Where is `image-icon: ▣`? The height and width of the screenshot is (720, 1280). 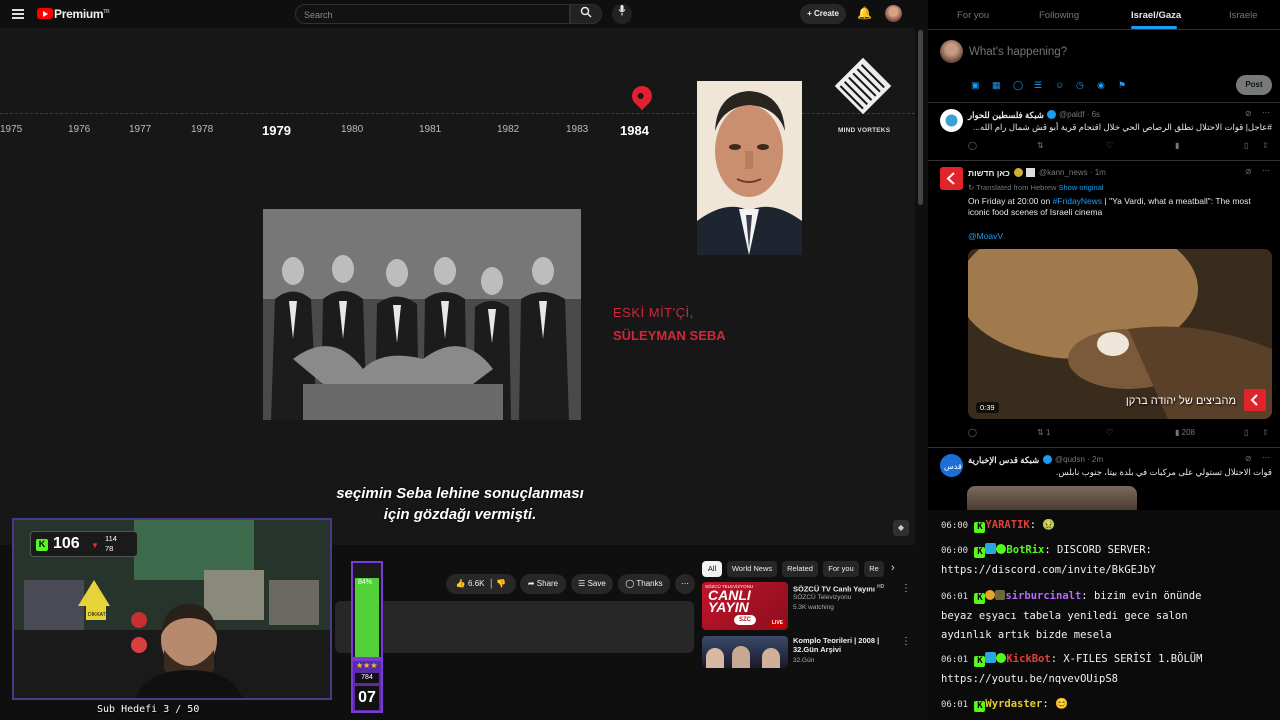
image-icon: ▣ is located at coordinates (975, 85).